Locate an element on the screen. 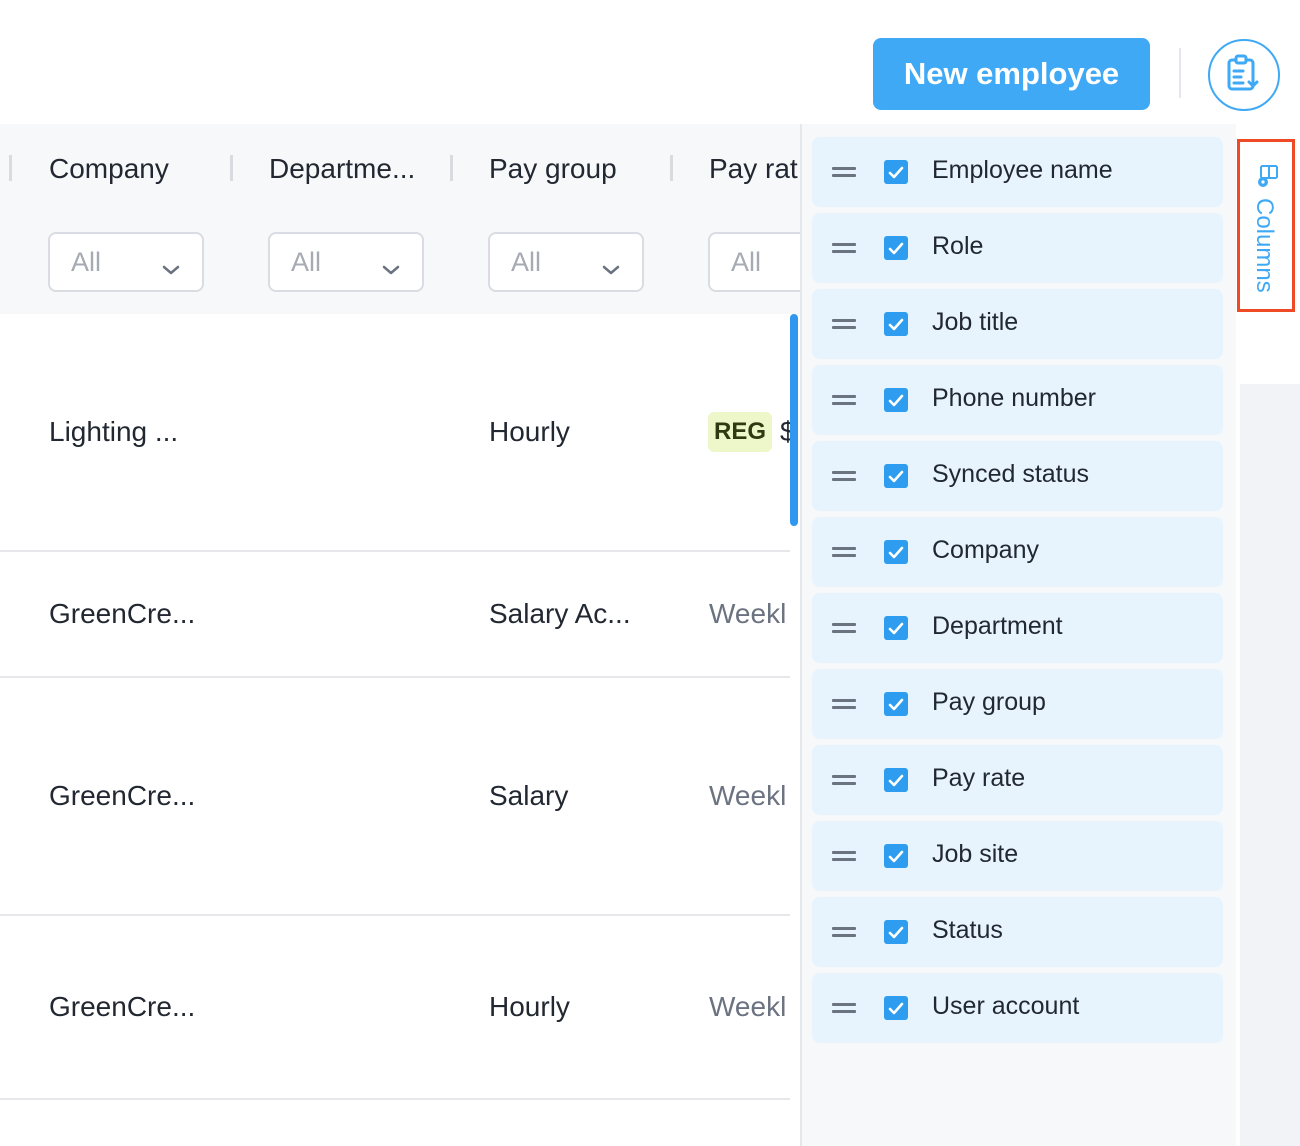  column-header-company: Company is located at coordinates (109, 169).